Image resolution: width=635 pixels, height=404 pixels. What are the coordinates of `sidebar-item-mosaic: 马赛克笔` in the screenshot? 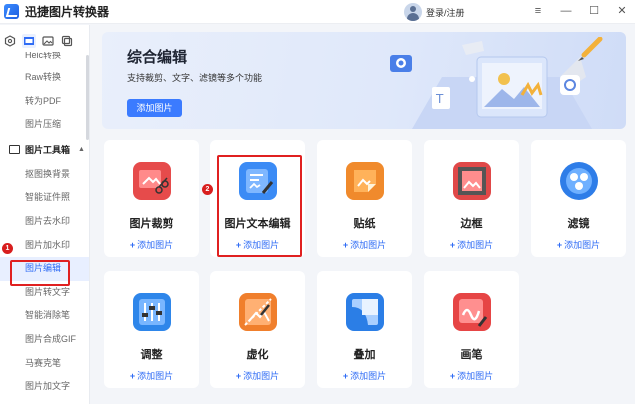 It's located at (44, 364).